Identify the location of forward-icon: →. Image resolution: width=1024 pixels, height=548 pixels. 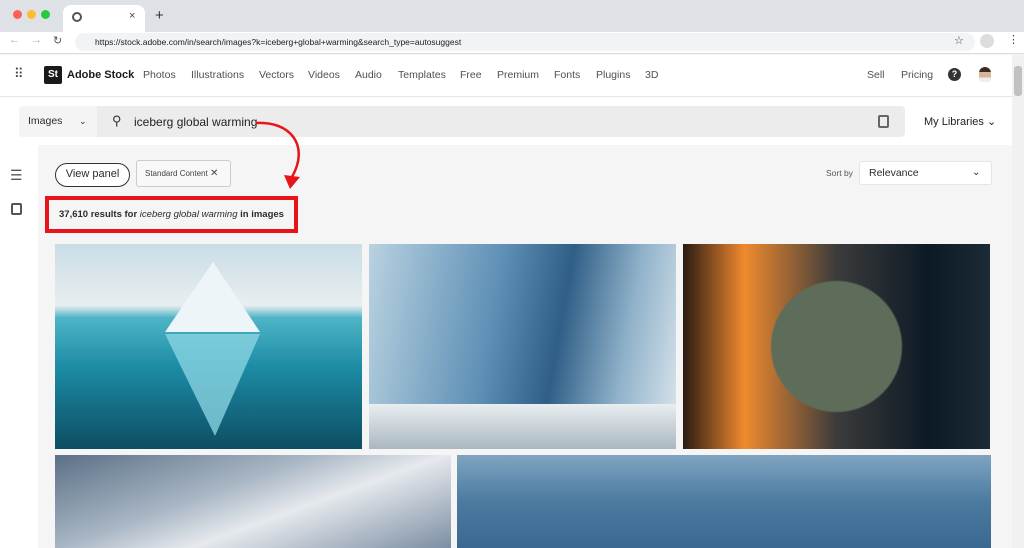
(36, 40).